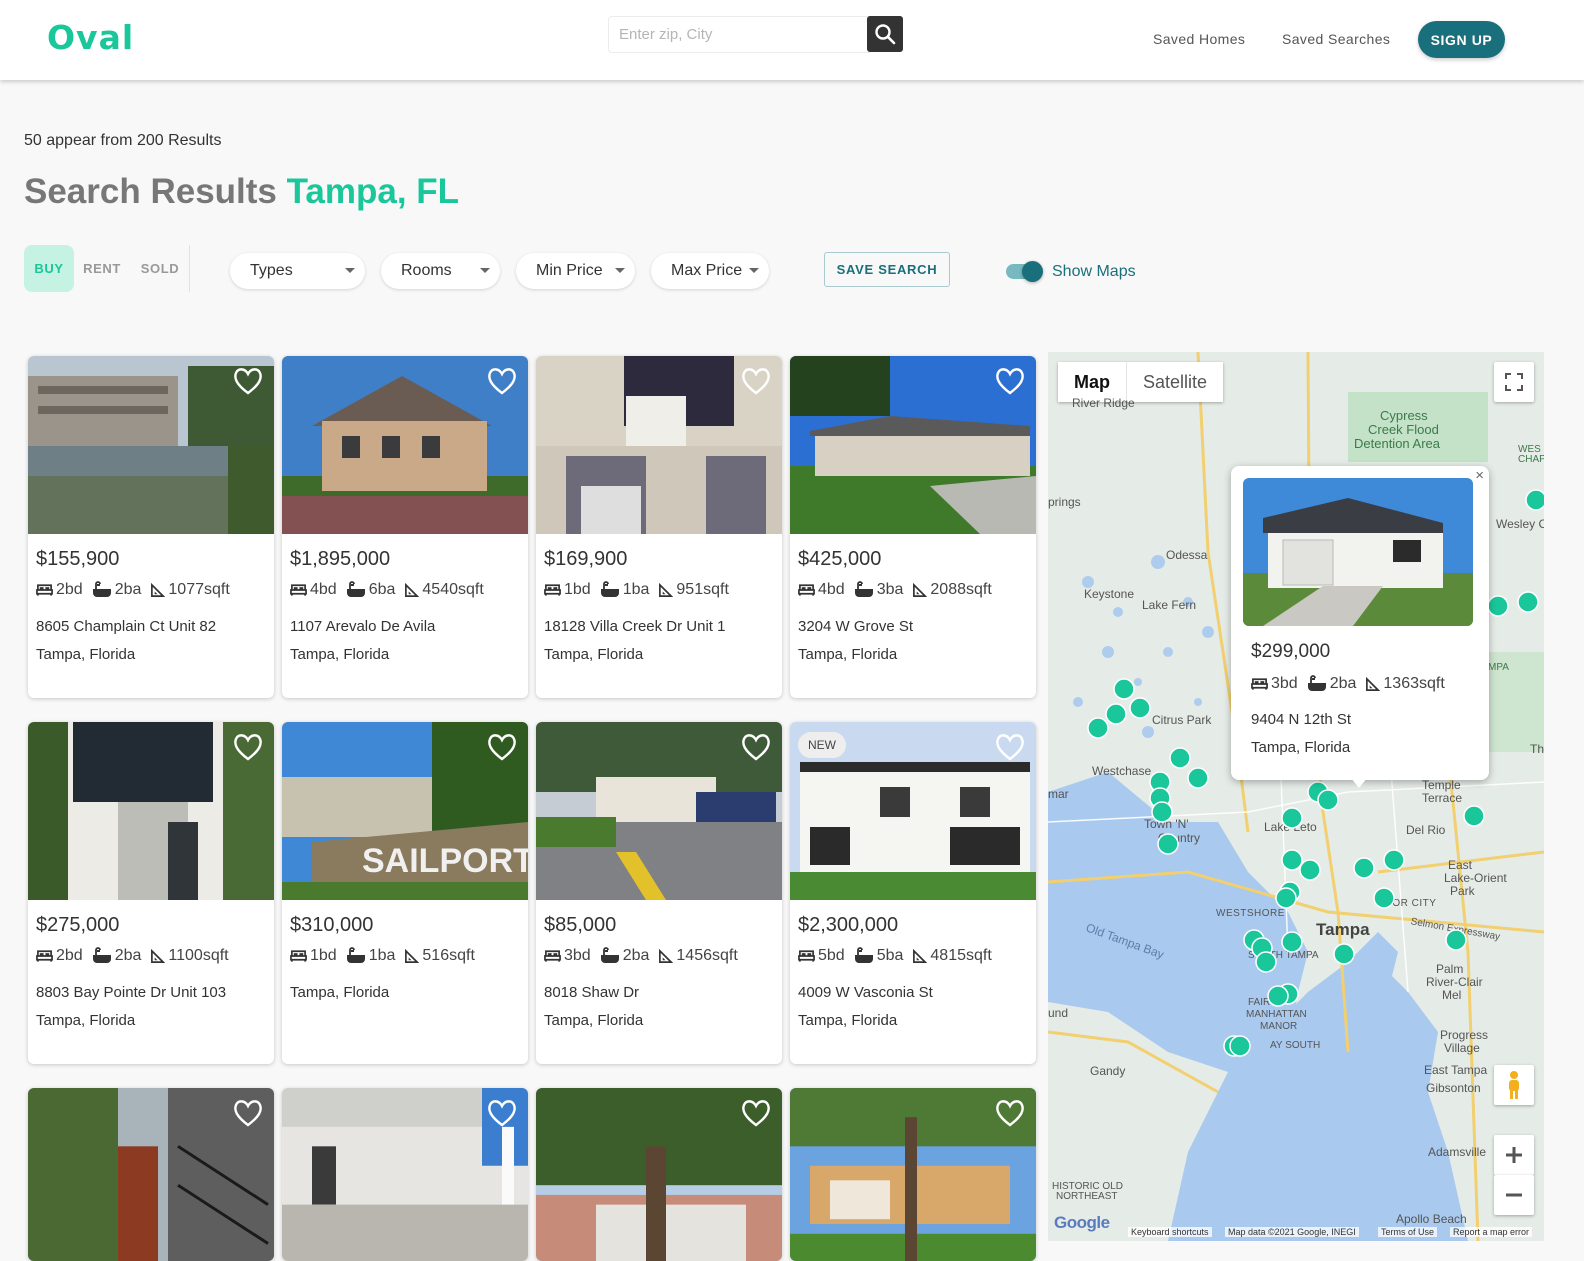  Describe the element at coordinates (1187, 555) in the screenshot. I see `map-label: Odessa` at that location.